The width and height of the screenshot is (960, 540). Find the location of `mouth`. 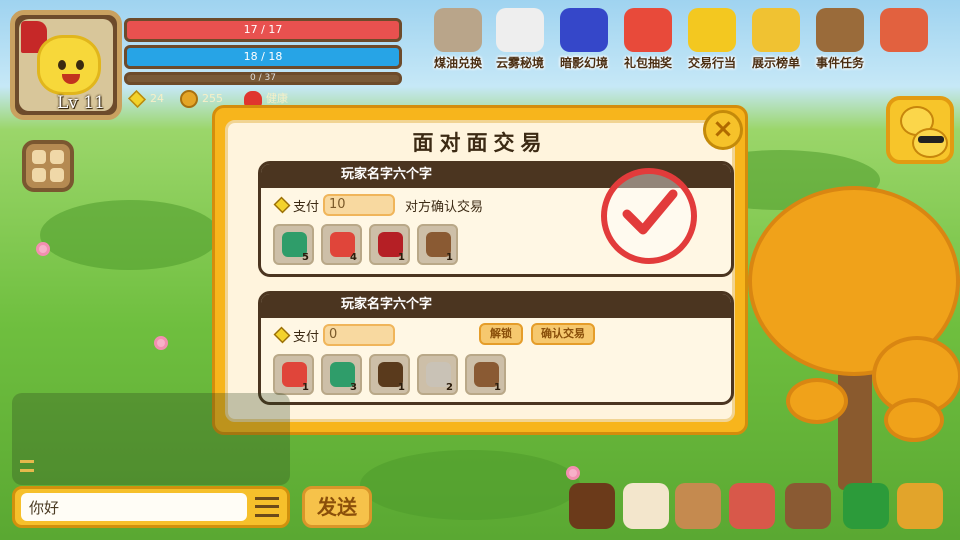

mouth is located at coordinates (71, 79).